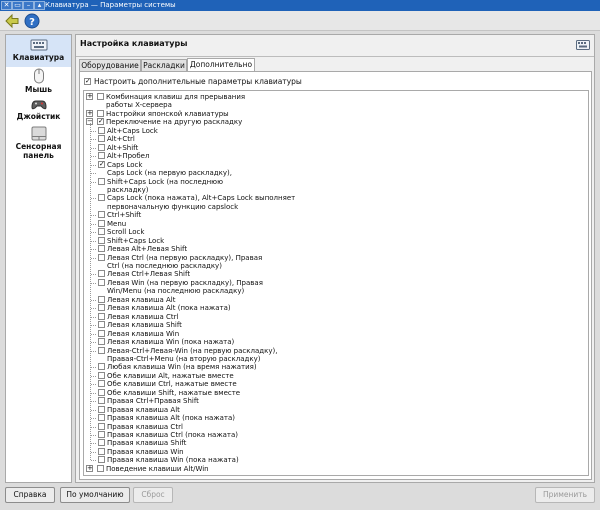 The image size is (600, 510). What do you see at coordinates (30, 495) in the screenshot?
I see `help-button: Справка` at bounding box center [30, 495].